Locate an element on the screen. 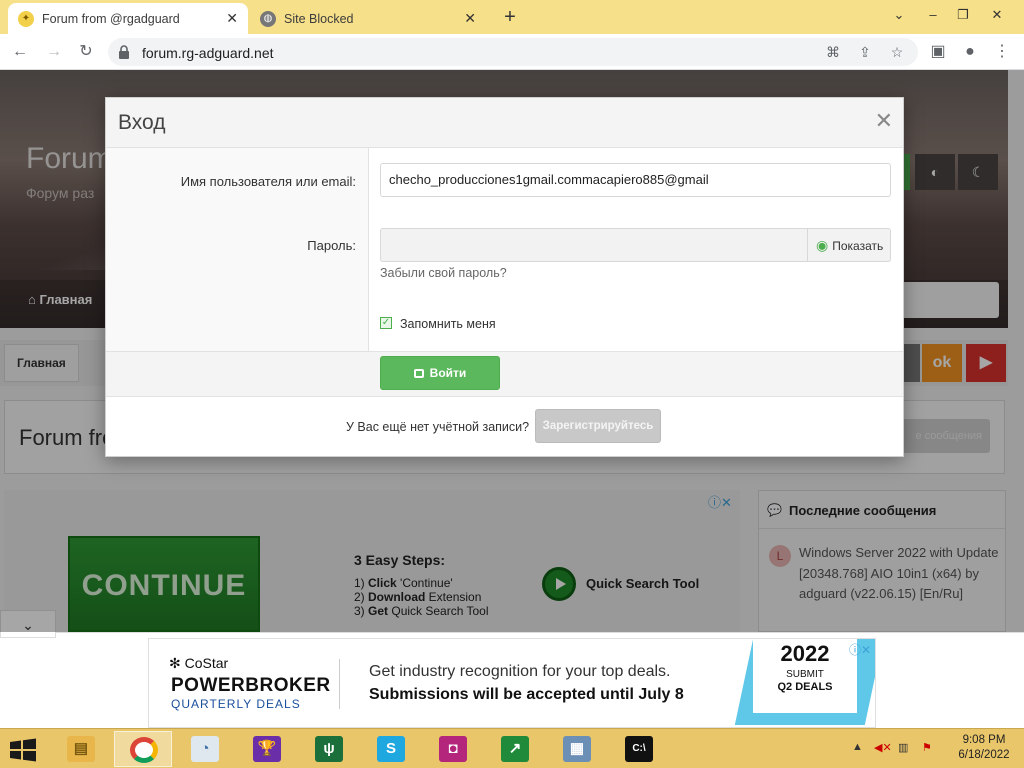  url-text: forum.rg-adguard.net is located at coordinates (208, 53).